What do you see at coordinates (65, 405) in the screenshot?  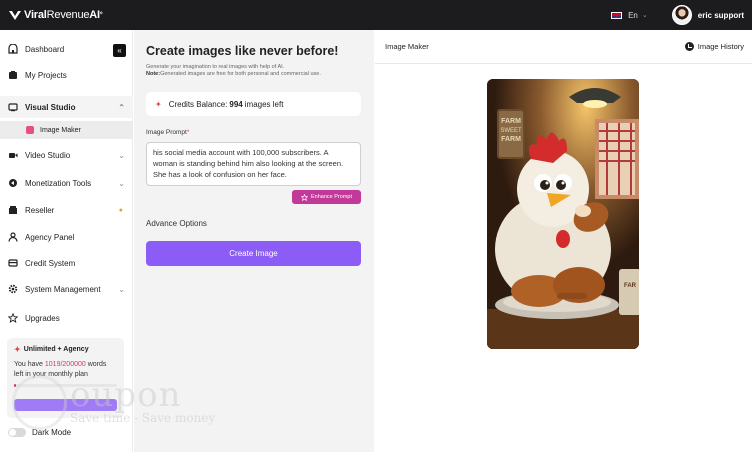 I see `upgrade-plan-button` at bounding box center [65, 405].